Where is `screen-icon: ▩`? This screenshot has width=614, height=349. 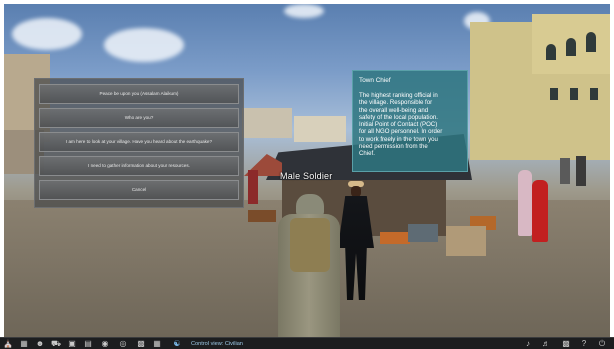
screen-icon: ▩ is located at coordinates (566, 344).